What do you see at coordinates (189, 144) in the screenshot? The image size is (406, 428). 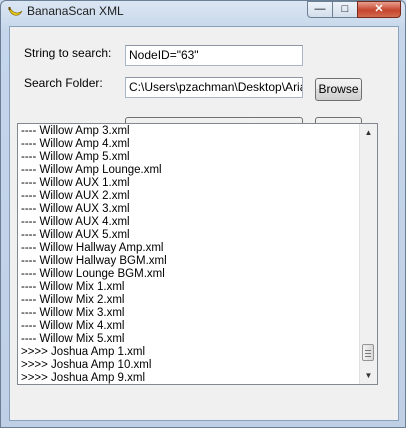 I see `list-item: ---- Willow Amp 4.xml` at bounding box center [189, 144].